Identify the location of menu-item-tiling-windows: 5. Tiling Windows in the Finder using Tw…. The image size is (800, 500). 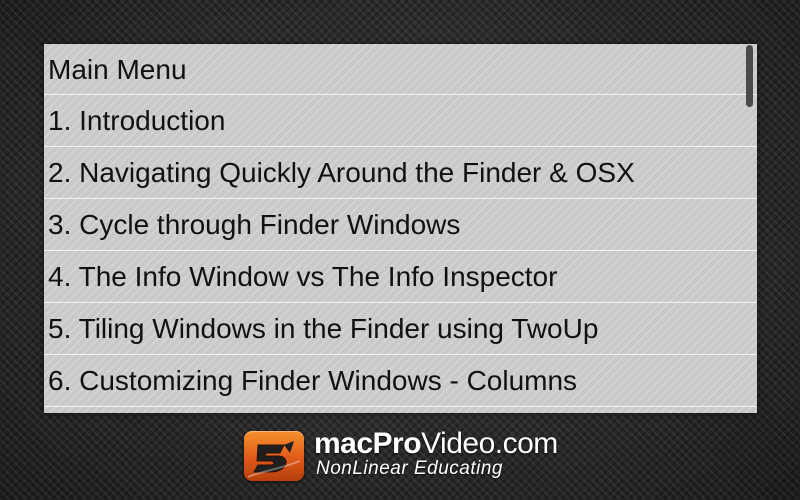
(400, 329).